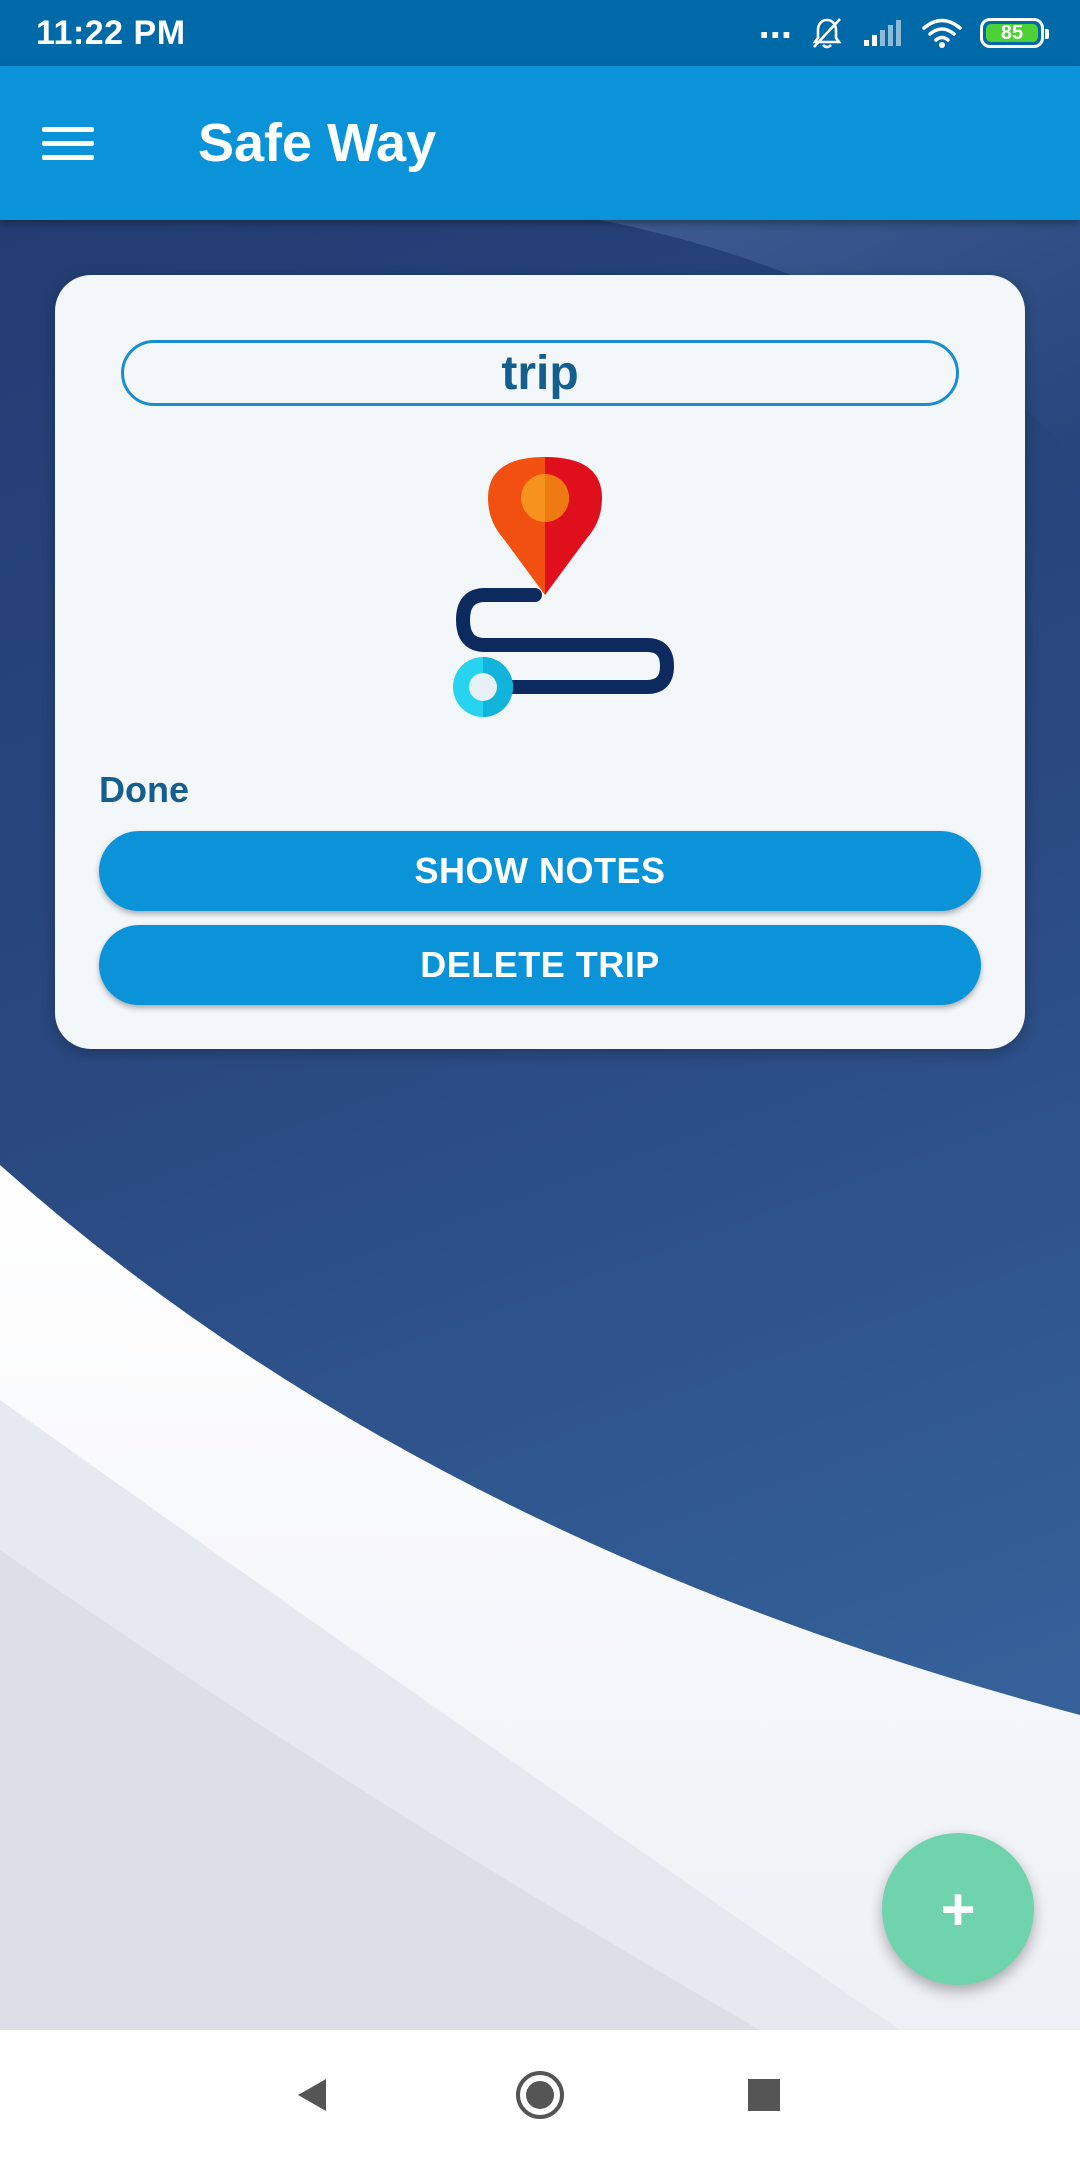 The height and width of the screenshot is (2160, 1080). What do you see at coordinates (111, 32) in the screenshot?
I see `status-time: 11:22 PM` at bounding box center [111, 32].